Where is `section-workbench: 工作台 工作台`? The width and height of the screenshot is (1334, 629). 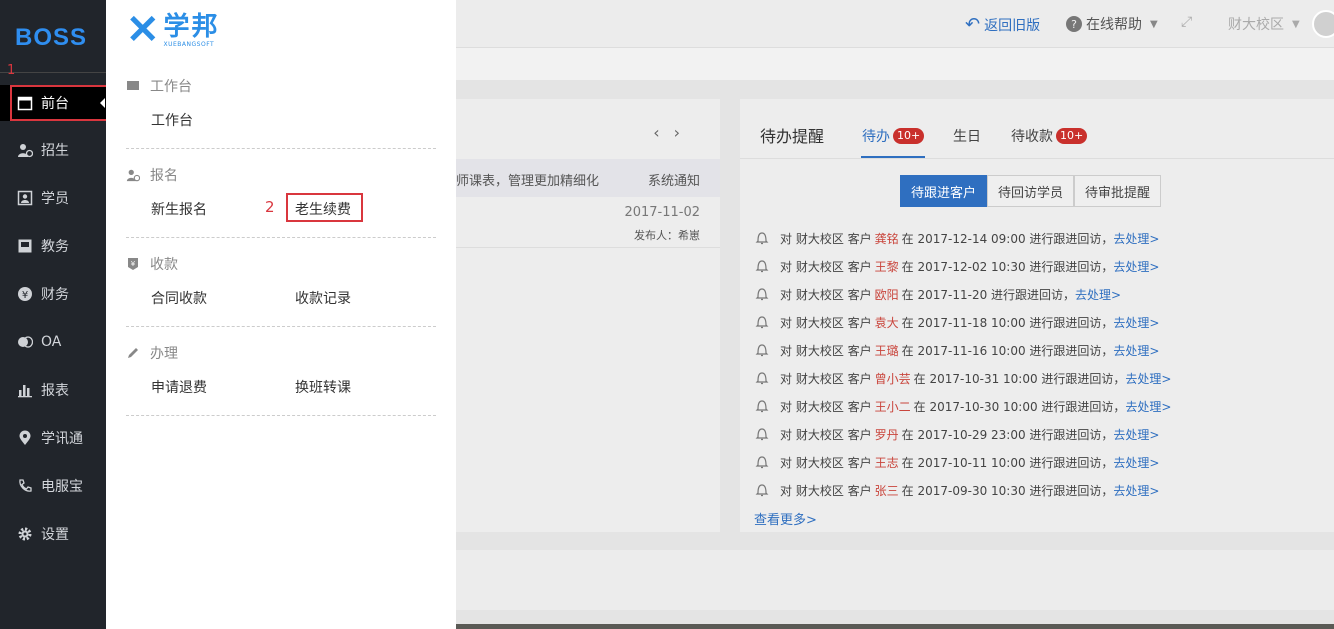
section-workbench: 工作台 工作台 is located at coordinates (281, 105).